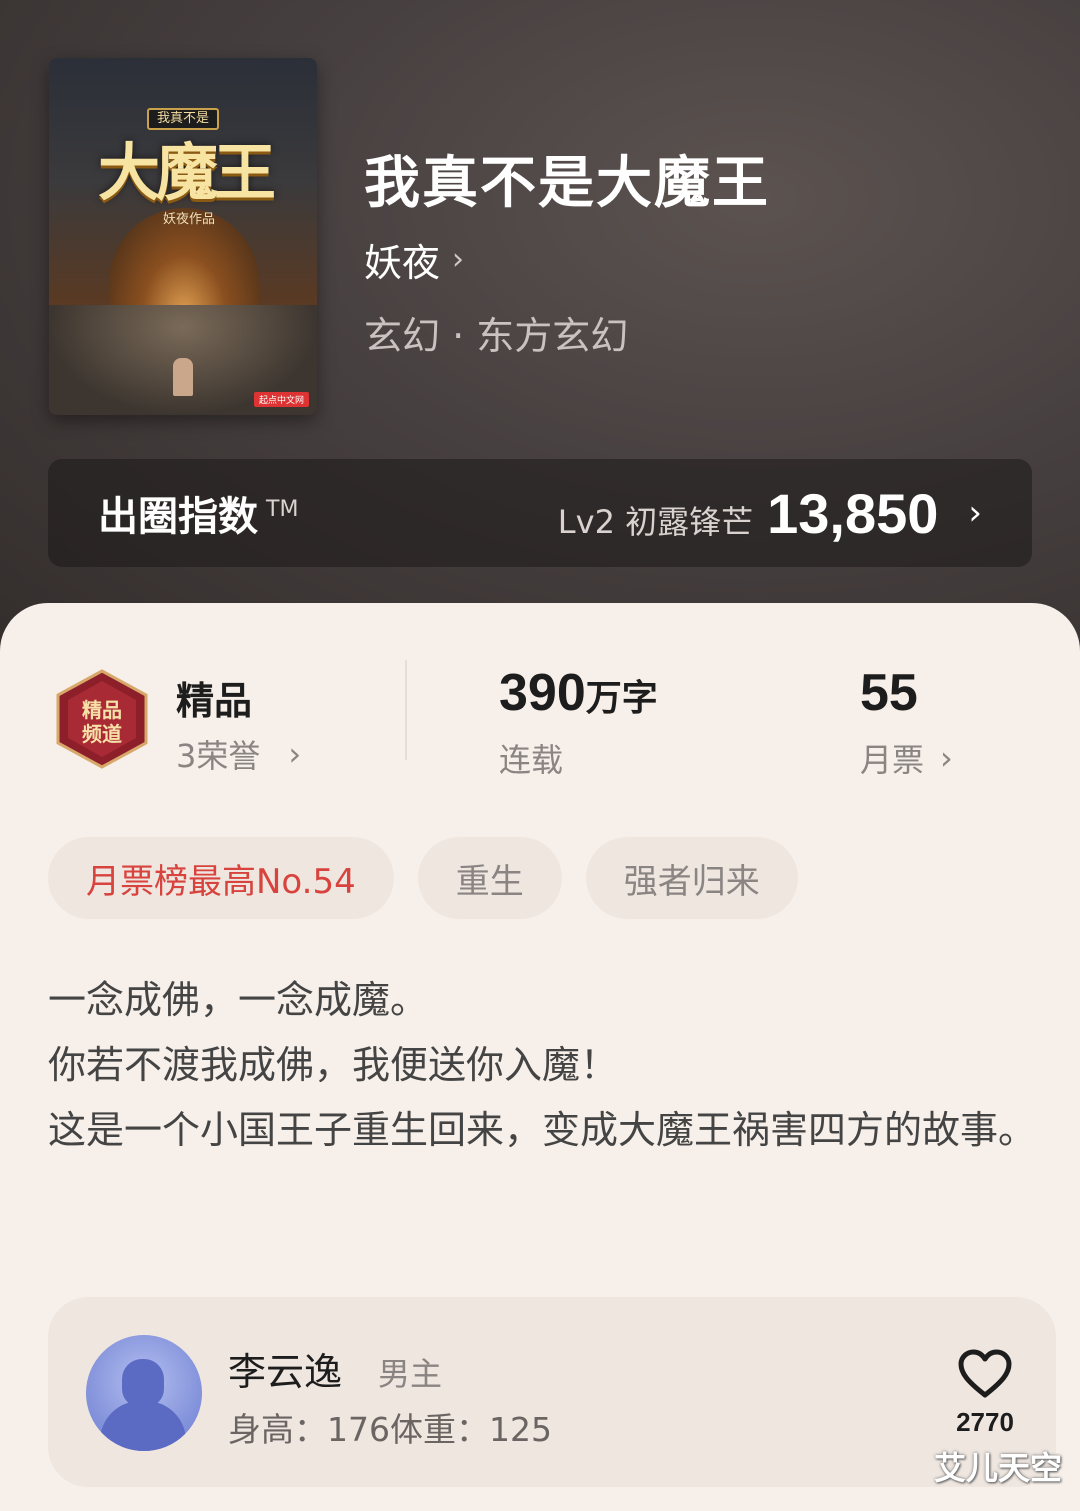  Describe the element at coordinates (214, 701) in the screenshot. I see `quality-label: 精品` at that location.